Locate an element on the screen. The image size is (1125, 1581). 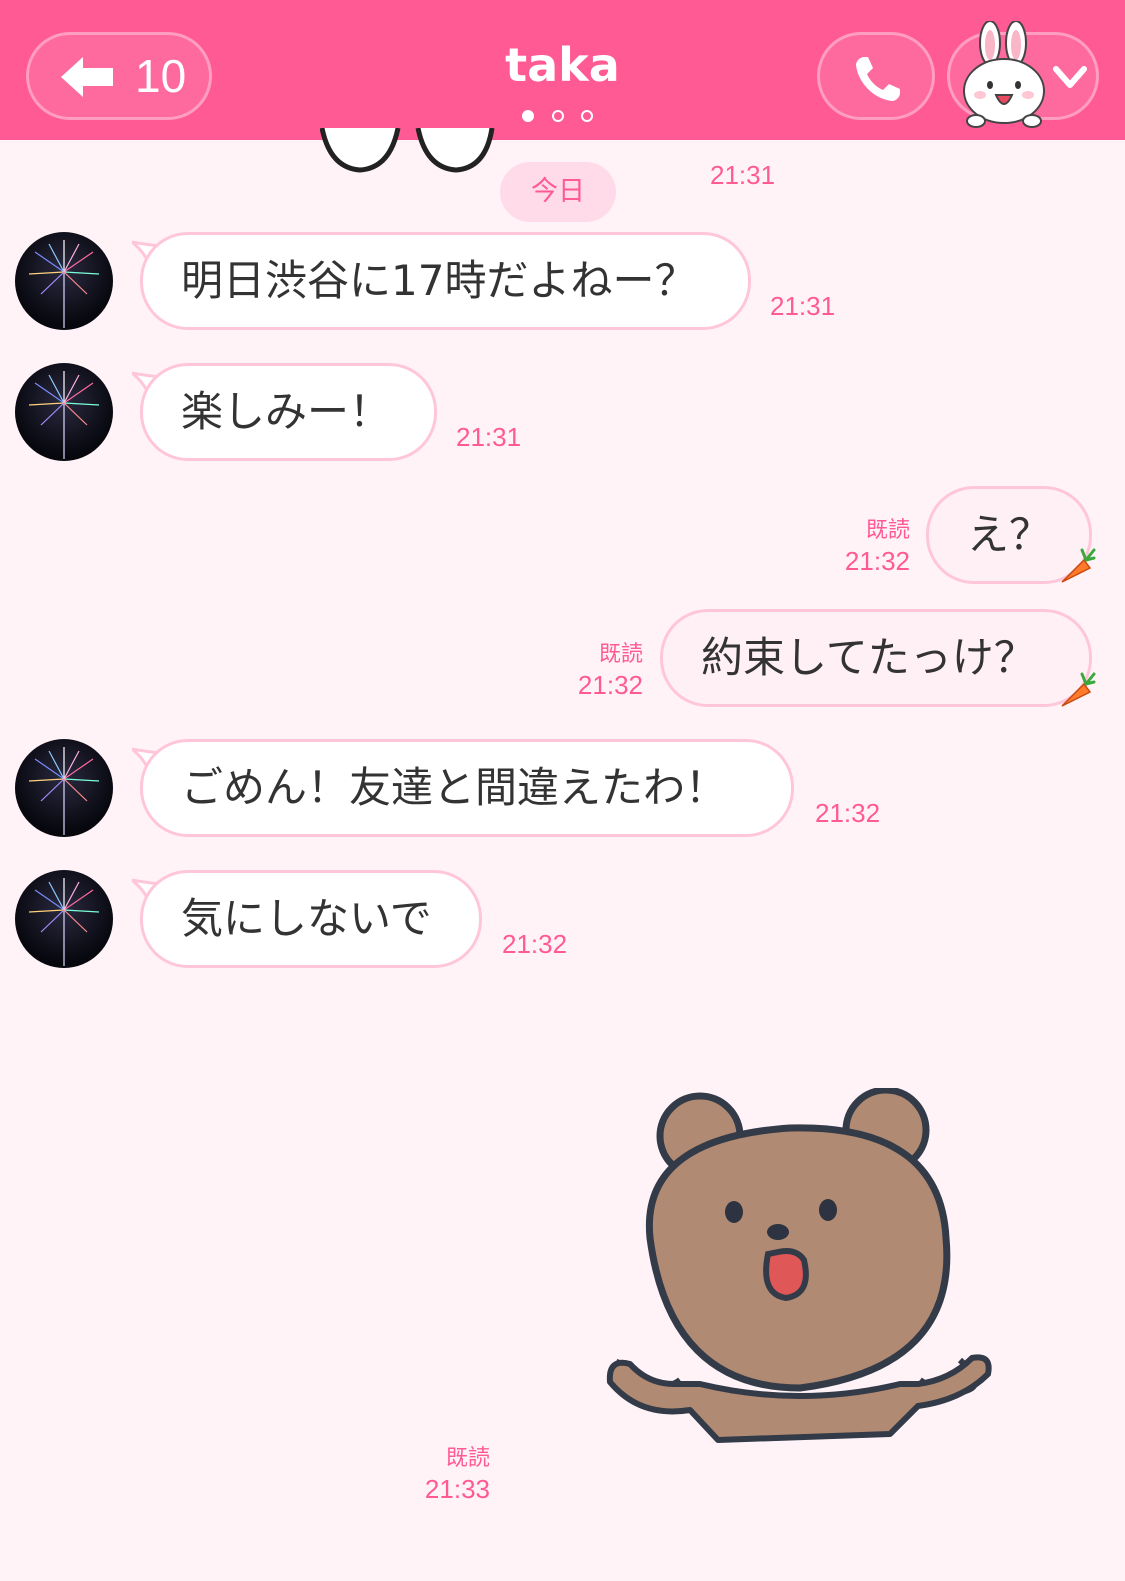
message-text: 明日渋谷に17時だよねー？ is located at coordinates (439, 280).